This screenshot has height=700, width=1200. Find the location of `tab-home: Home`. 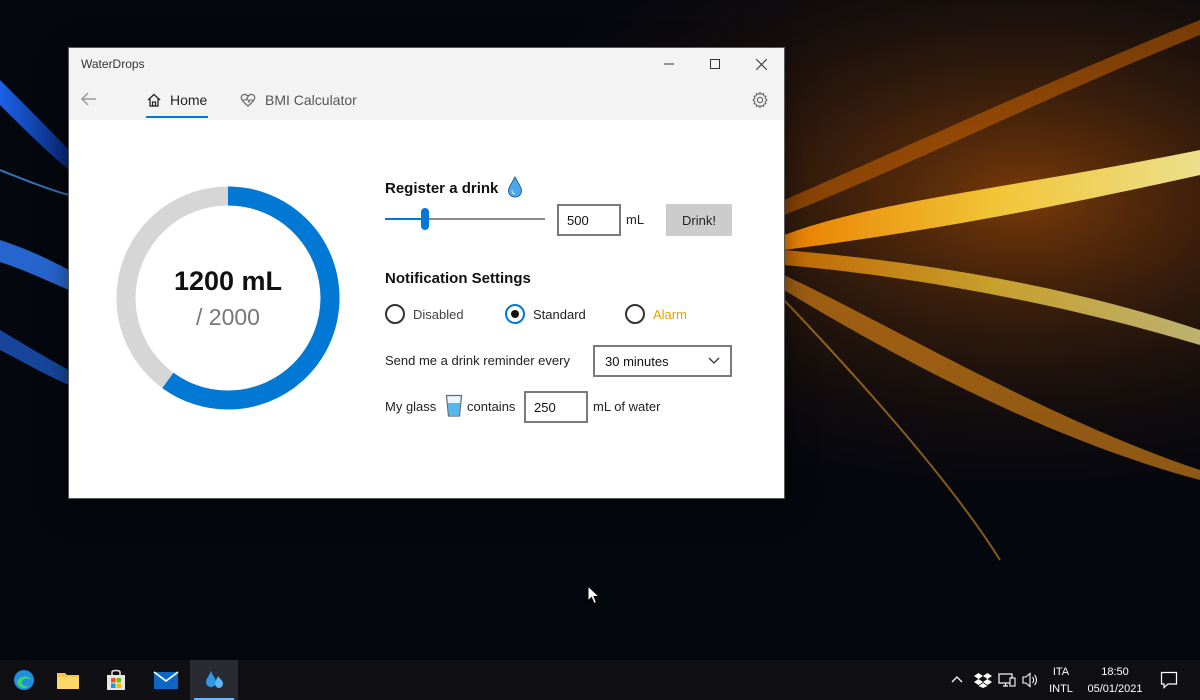

tab-home: Home is located at coordinates (176, 100).